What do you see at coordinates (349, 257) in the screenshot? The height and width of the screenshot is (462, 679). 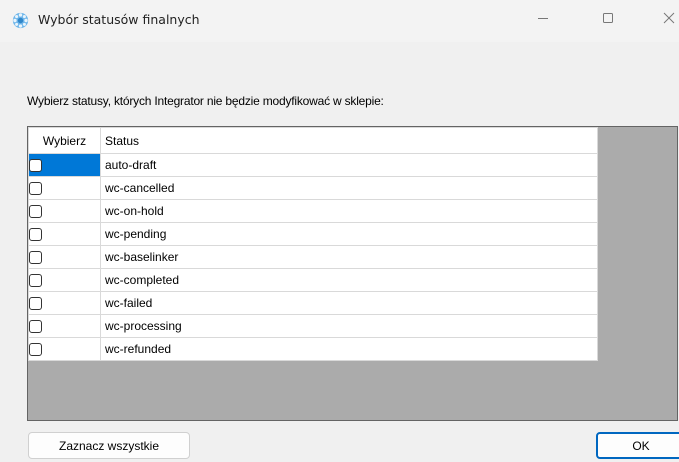 I see `row-status-cell: wc-baselinker` at bounding box center [349, 257].